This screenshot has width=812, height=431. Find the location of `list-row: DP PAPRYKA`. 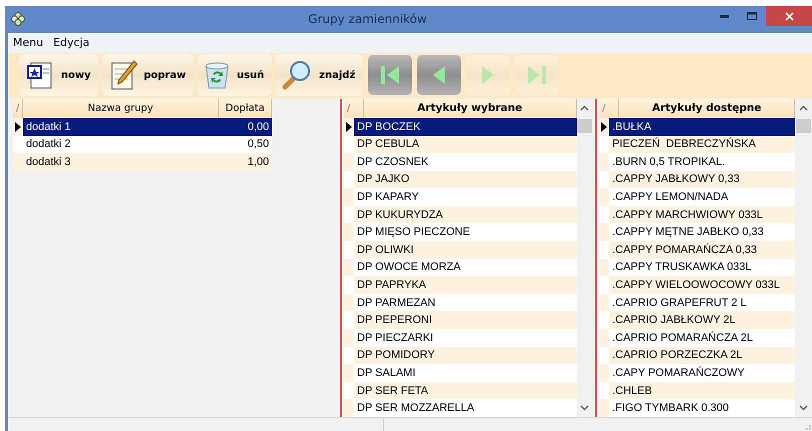

list-row: DP PAPRYKA is located at coordinates (460, 285).